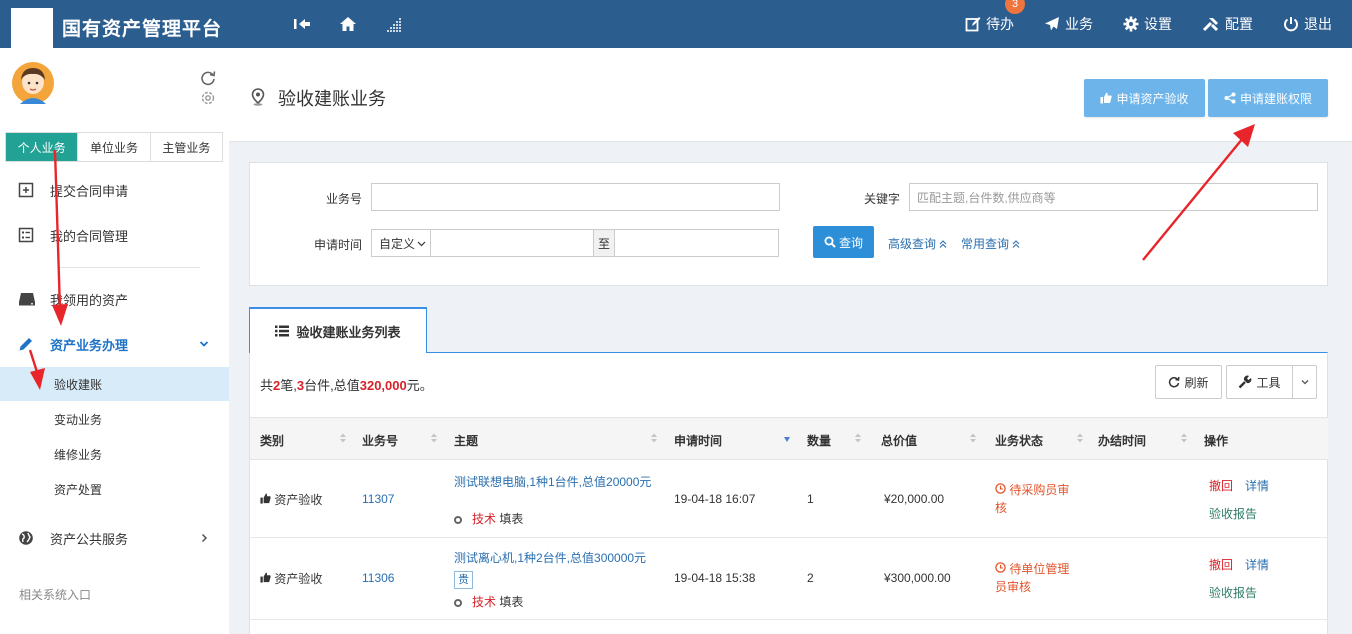  I want to click on row-category: 资产验收, so click(291, 499).